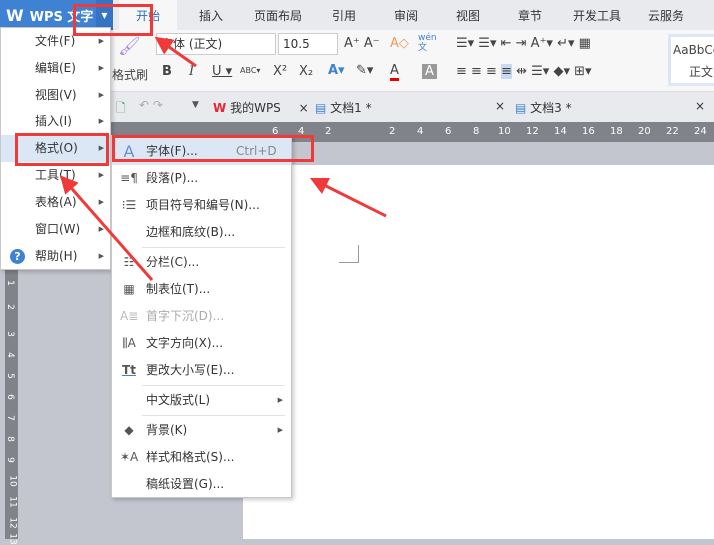 This screenshot has height=545, width=714. I want to click on arrow-to-home-tab, so click(175, 52).